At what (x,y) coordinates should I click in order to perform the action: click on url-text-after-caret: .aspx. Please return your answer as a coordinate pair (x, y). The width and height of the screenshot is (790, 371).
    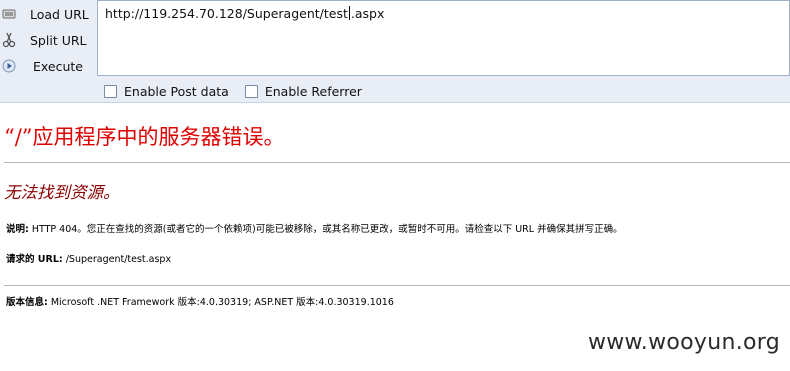
    Looking at the image, I should click on (367, 13).